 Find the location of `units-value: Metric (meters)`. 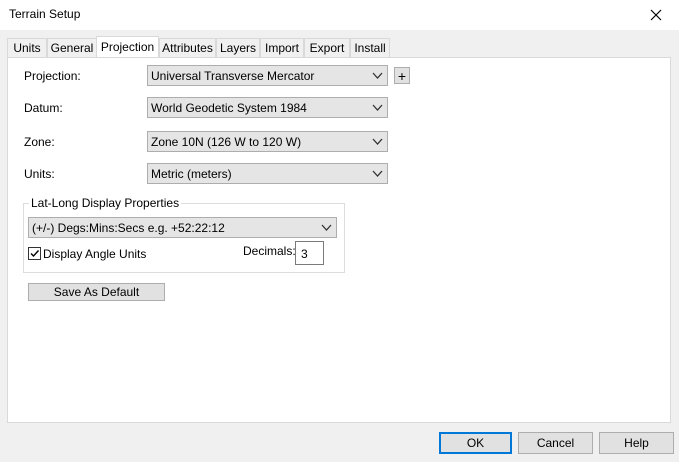

units-value: Metric (meters) is located at coordinates (191, 174).